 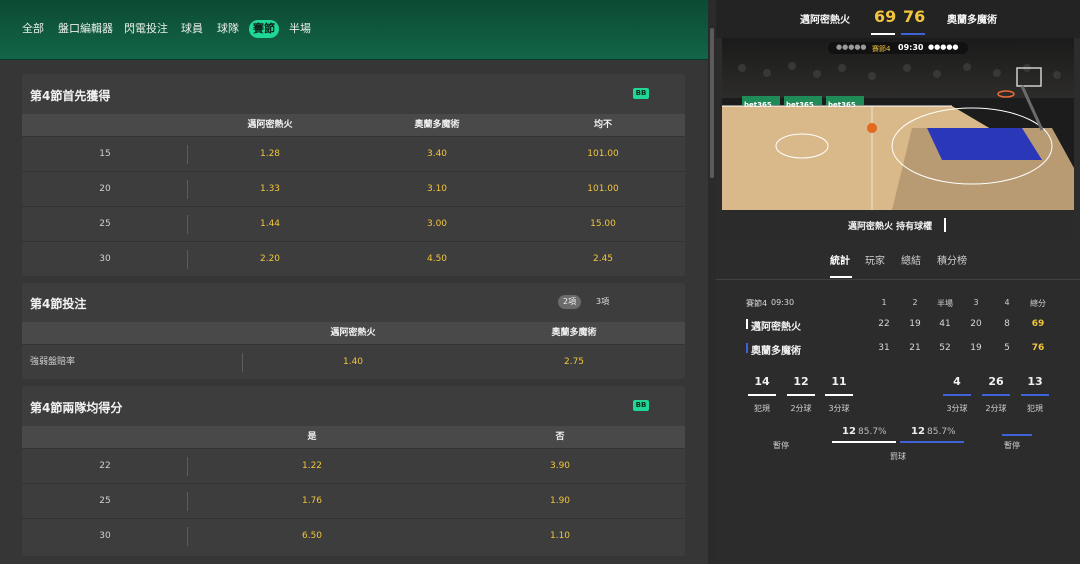 What do you see at coordinates (560, 536) in the screenshot?
I see `odds-button: 1.10` at bounding box center [560, 536].